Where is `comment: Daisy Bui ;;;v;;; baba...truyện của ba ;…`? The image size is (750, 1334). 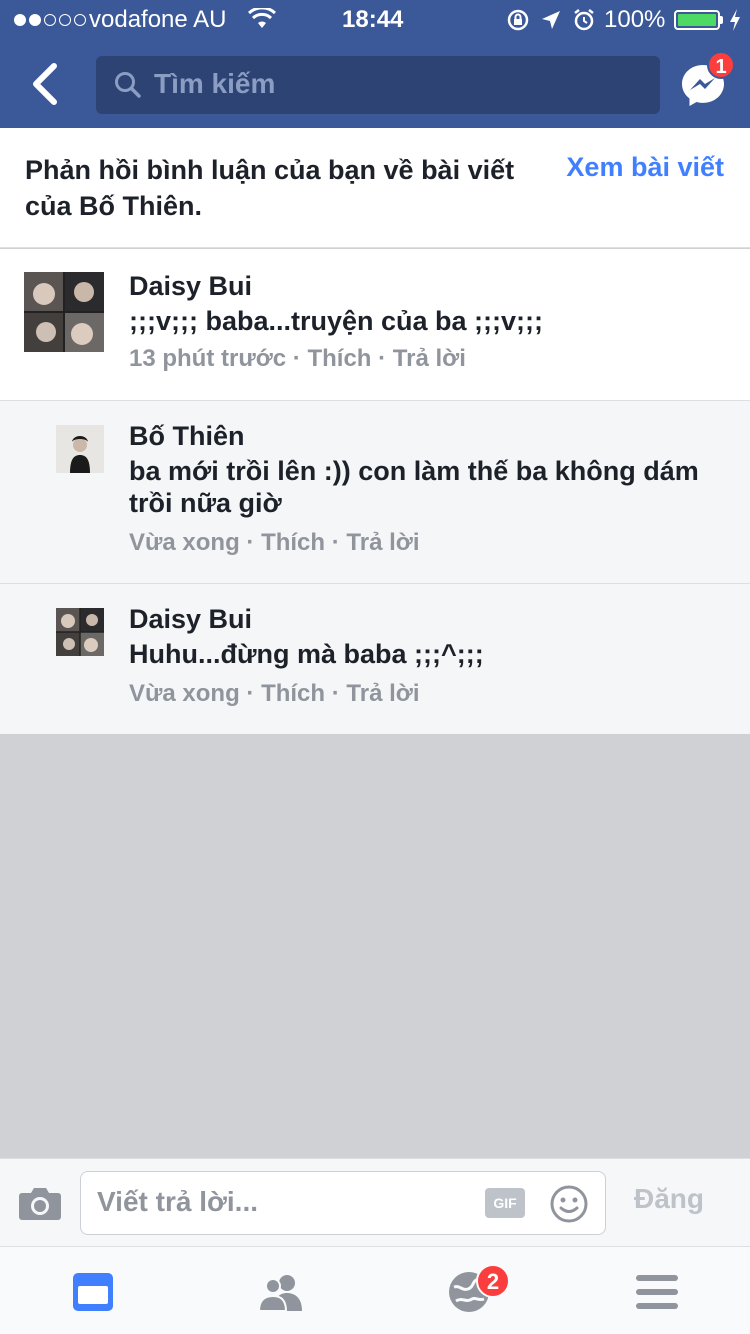 comment: Daisy Bui ;;;v;;; baba...truyện của ba ;… is located at coordinates (375, 324).